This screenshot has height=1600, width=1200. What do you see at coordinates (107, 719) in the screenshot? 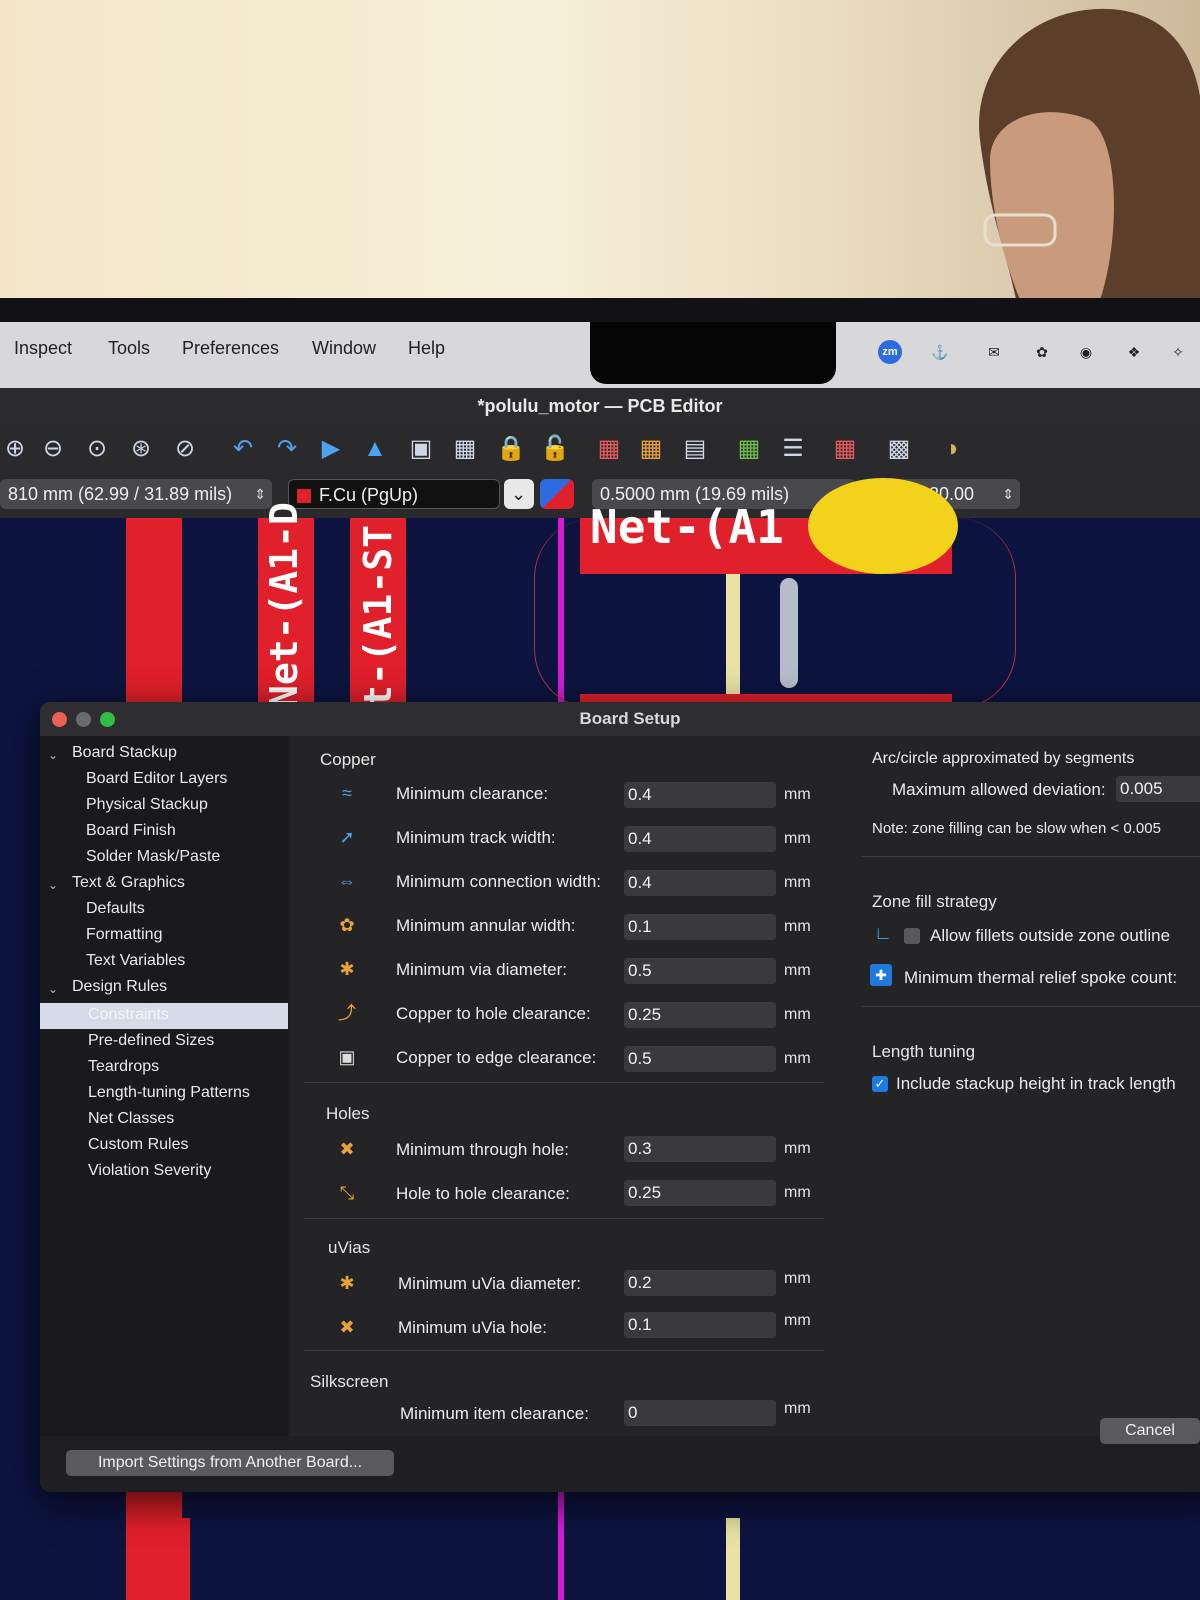
I see `zoom-window-button` at bounding box center [107, 719].